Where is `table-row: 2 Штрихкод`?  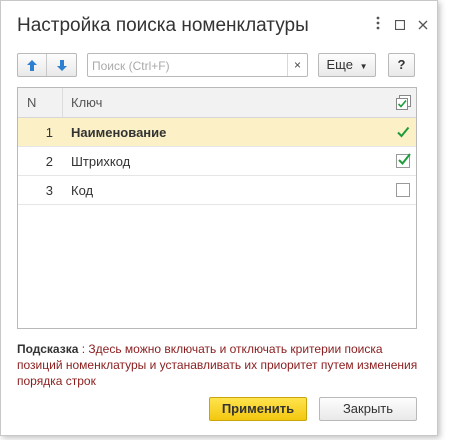
table-row: 2 Штрихкод is located at coordinates (217, 161).